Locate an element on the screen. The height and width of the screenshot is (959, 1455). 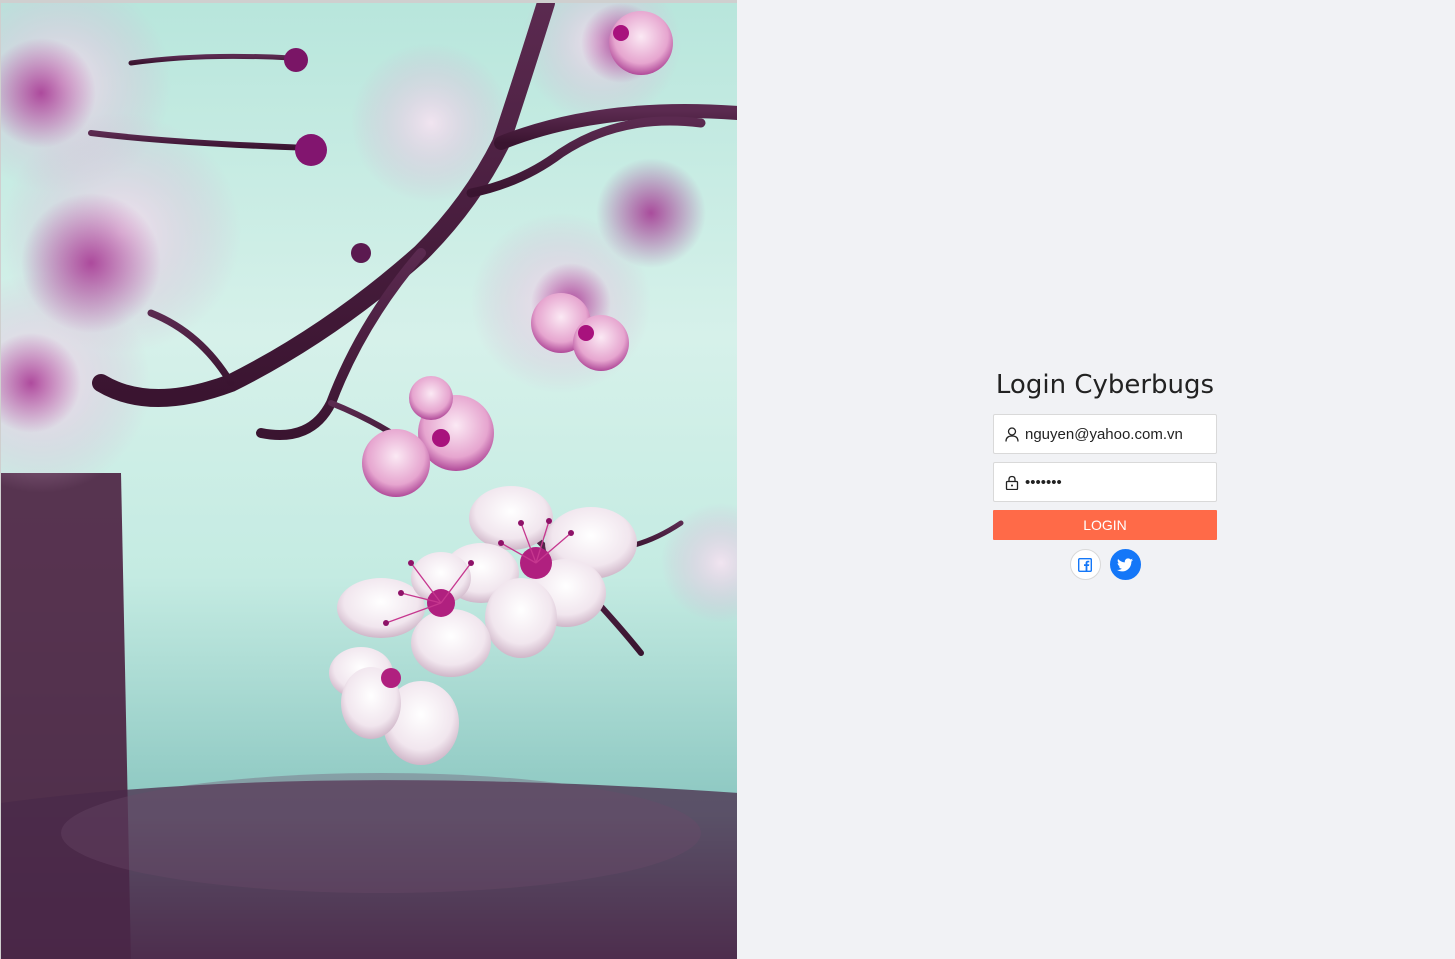
password-field is located at coordinates (1115, 482).